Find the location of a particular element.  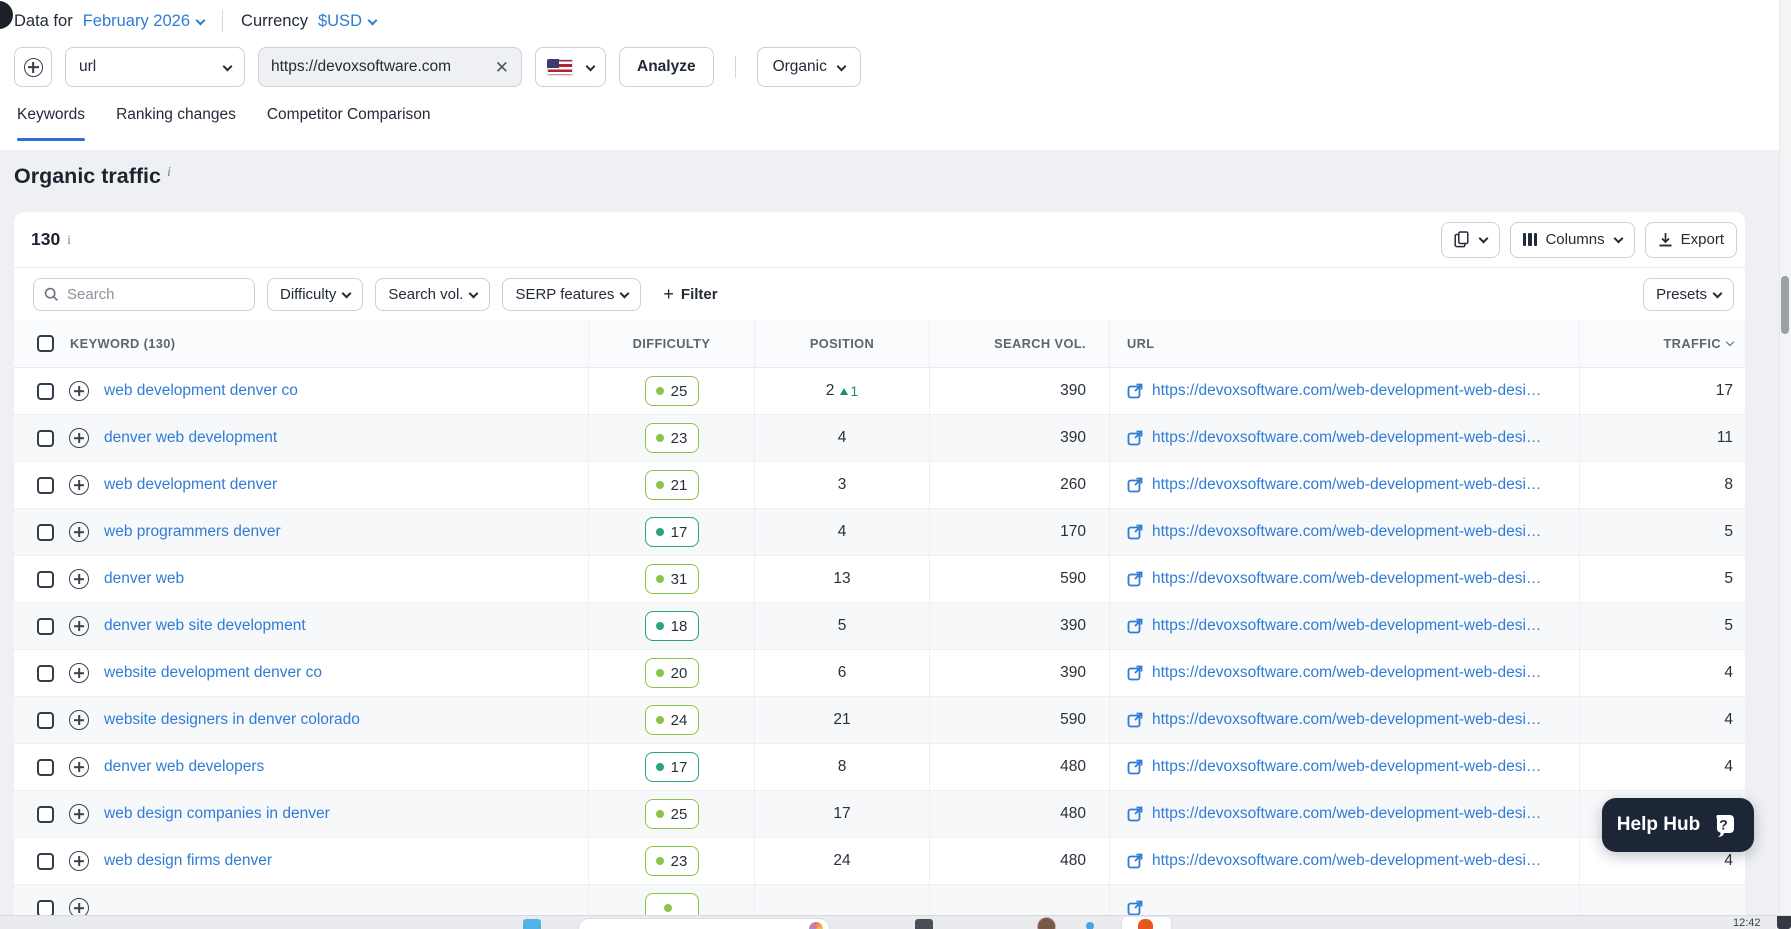

presets-button: Presets is located at coordinates (1688, 294).